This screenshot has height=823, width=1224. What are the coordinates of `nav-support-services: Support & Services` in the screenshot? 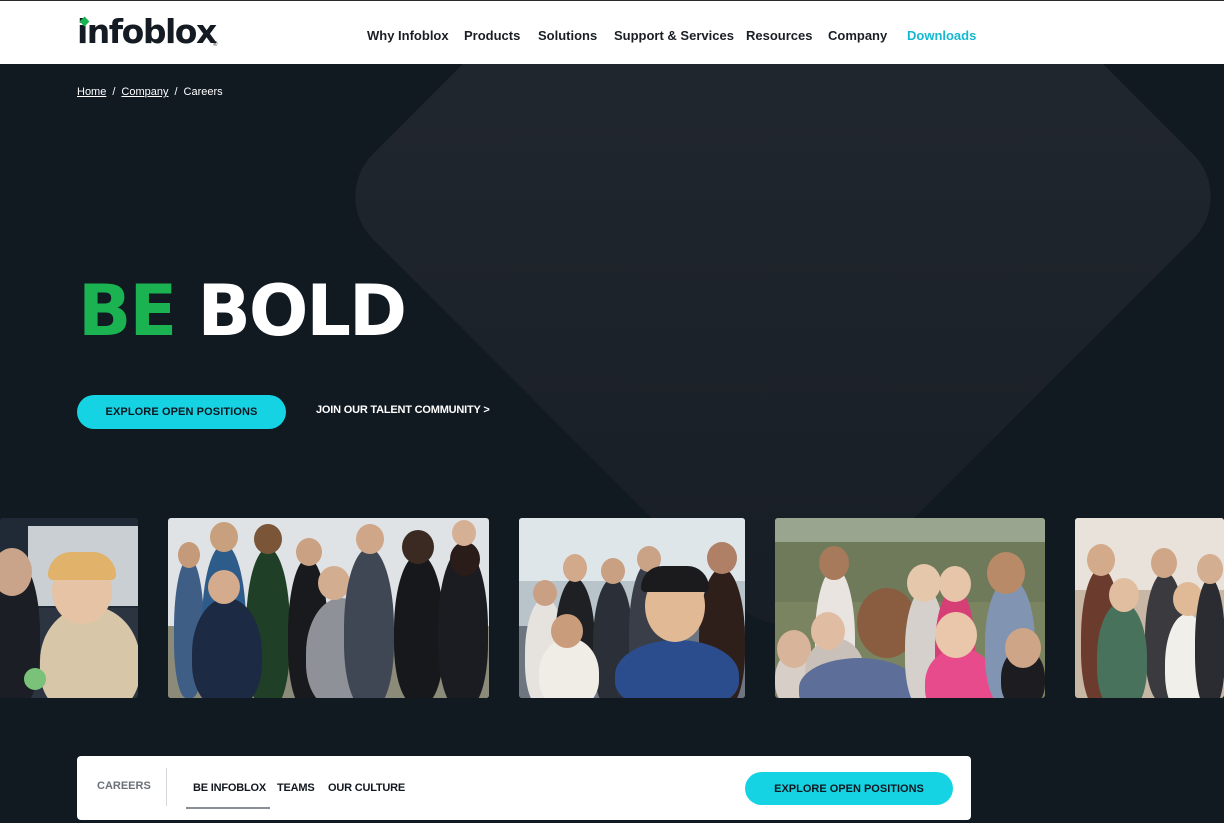 It's located at (674, 35).